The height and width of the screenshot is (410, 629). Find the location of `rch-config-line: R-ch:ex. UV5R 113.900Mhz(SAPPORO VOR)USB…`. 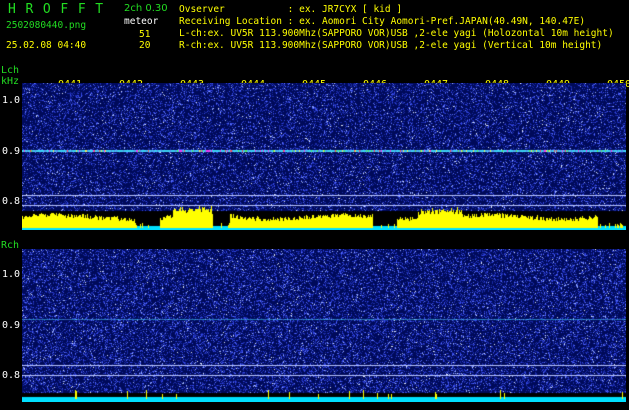

rch-config-line: R-ch:ex. UV5R 113.900Mhz(SAPPORO VOR)USB… is located at coordinates (391, 45).